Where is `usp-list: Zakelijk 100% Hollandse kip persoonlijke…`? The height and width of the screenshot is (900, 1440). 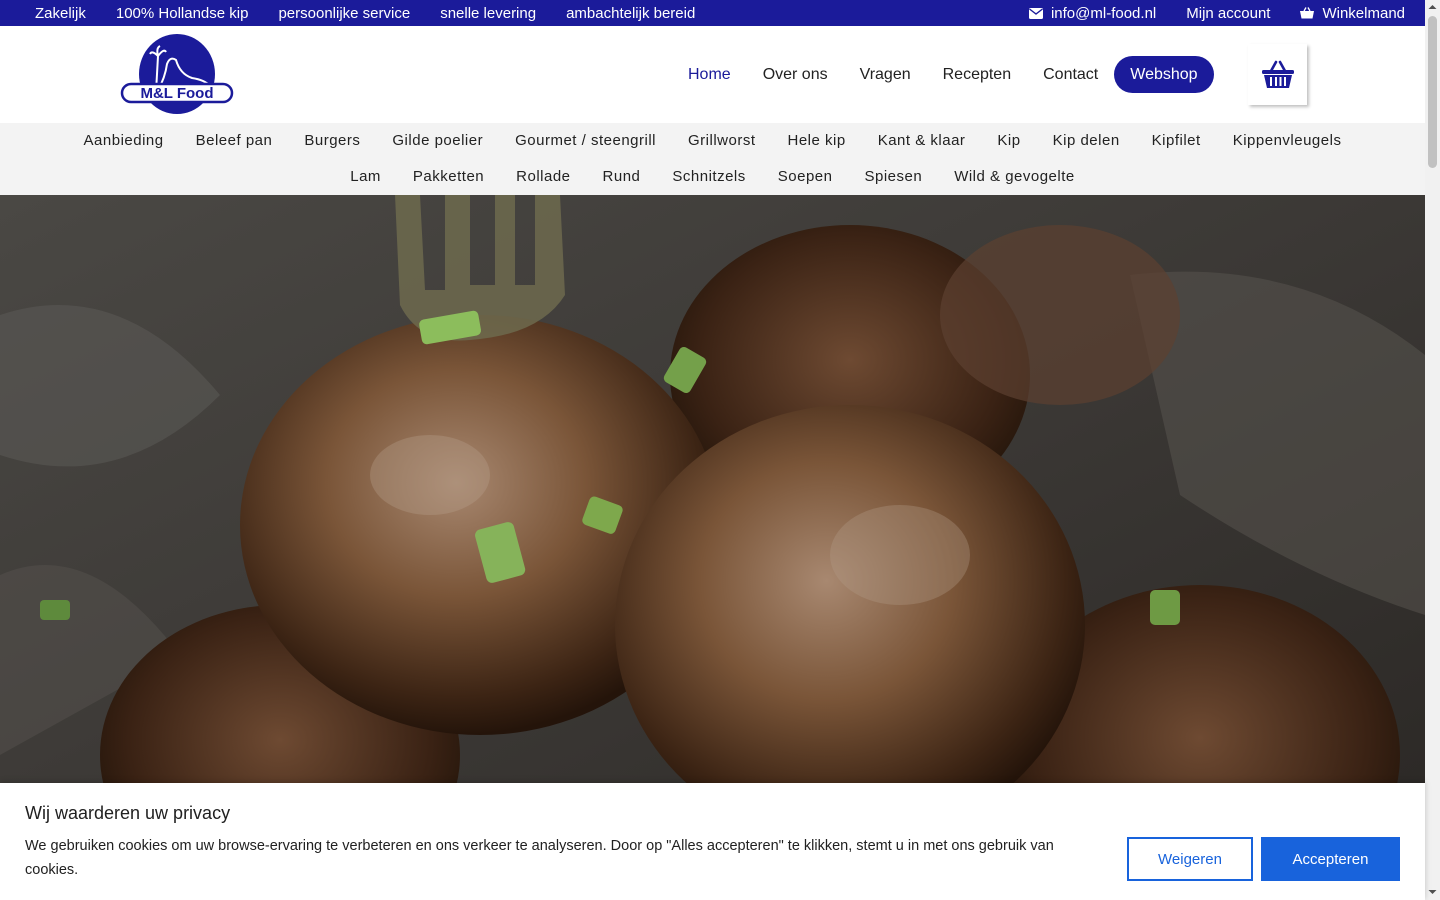
usp-list: Zakelijk 100% Hollandse kip persoonlijke… is located at coordinates (365, 13).